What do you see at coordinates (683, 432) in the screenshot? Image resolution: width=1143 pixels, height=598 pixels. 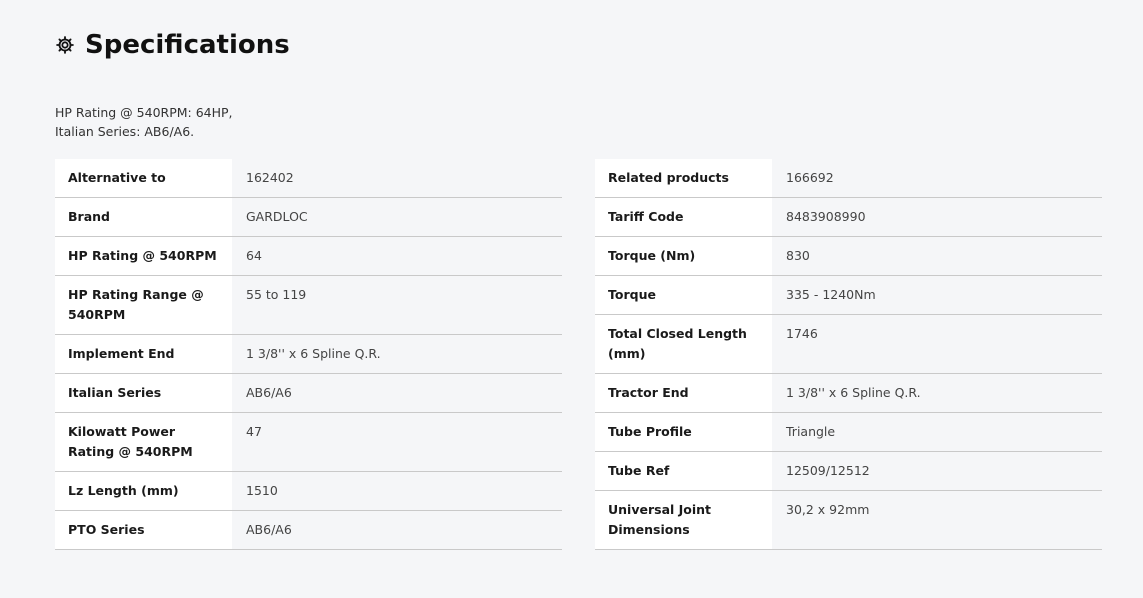 I see `spec-label: Tube Profile` at bounding box center [683, 432].